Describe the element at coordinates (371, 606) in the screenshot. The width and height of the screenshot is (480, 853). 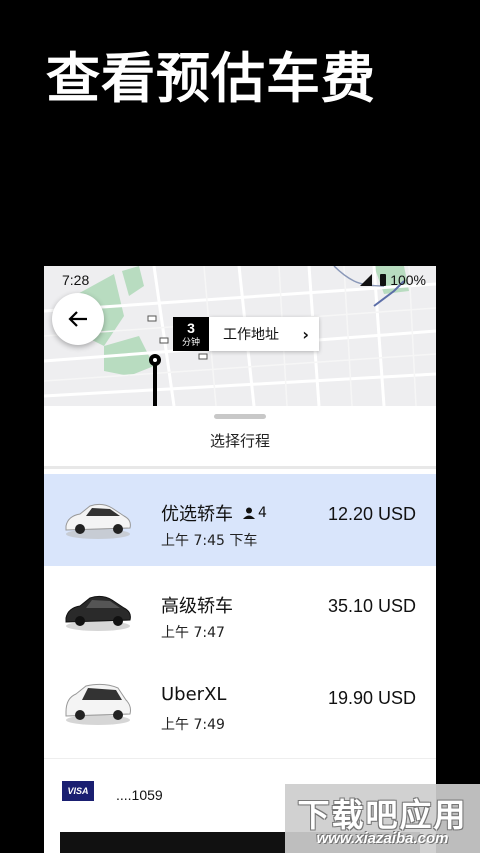
I see `ride-price: 35.10 USD` at that location.